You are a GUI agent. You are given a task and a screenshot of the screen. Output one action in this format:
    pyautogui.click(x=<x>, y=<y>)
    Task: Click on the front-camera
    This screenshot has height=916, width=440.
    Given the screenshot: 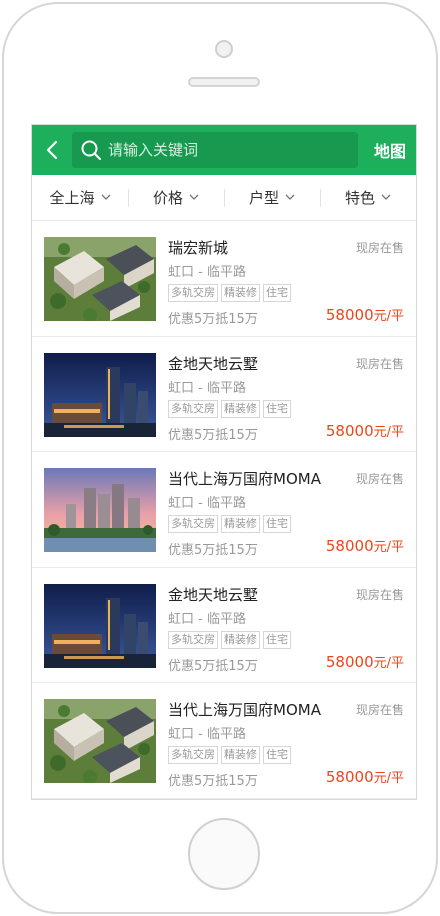 What is the action you would take?
    pyautogui.click(x=224, y=49)
    